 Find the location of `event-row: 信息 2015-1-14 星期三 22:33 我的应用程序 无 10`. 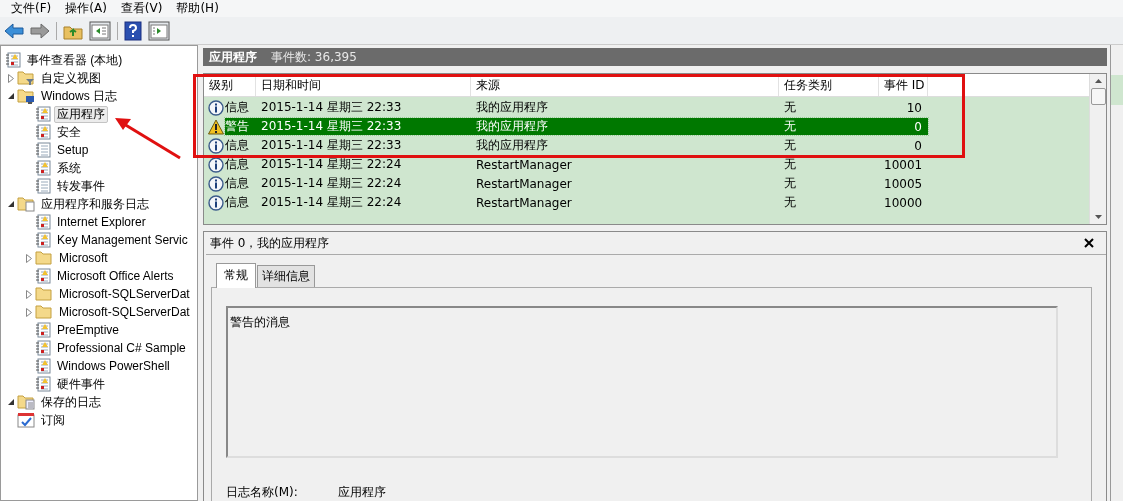

event-row: 信息 2015-1-14 星期三 22:33 我的应用程序 无 10 is located at coordinates (576, 107).